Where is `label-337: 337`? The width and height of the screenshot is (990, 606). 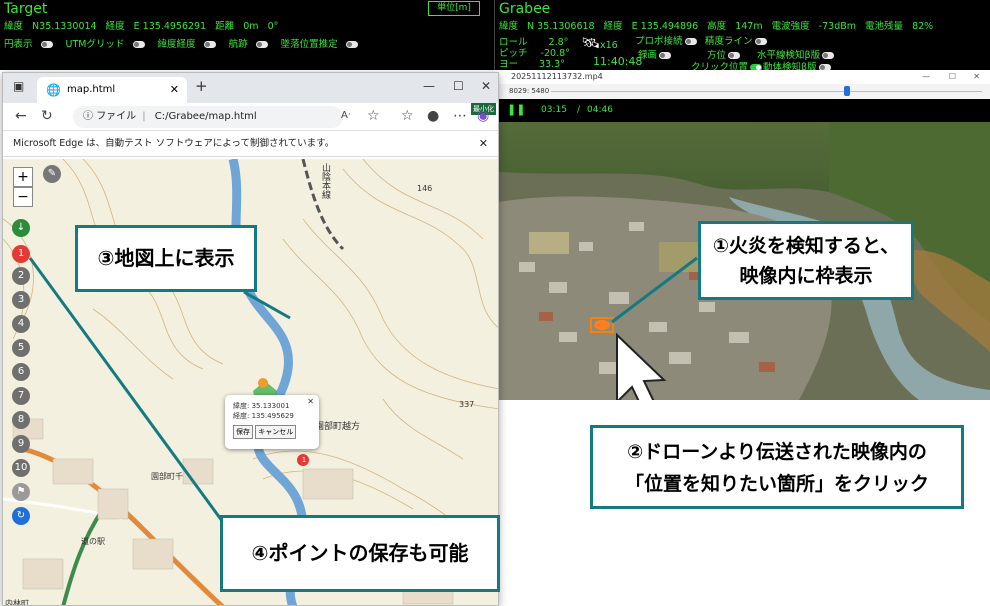
label-337: 337 is located at coordinates (467, 404).